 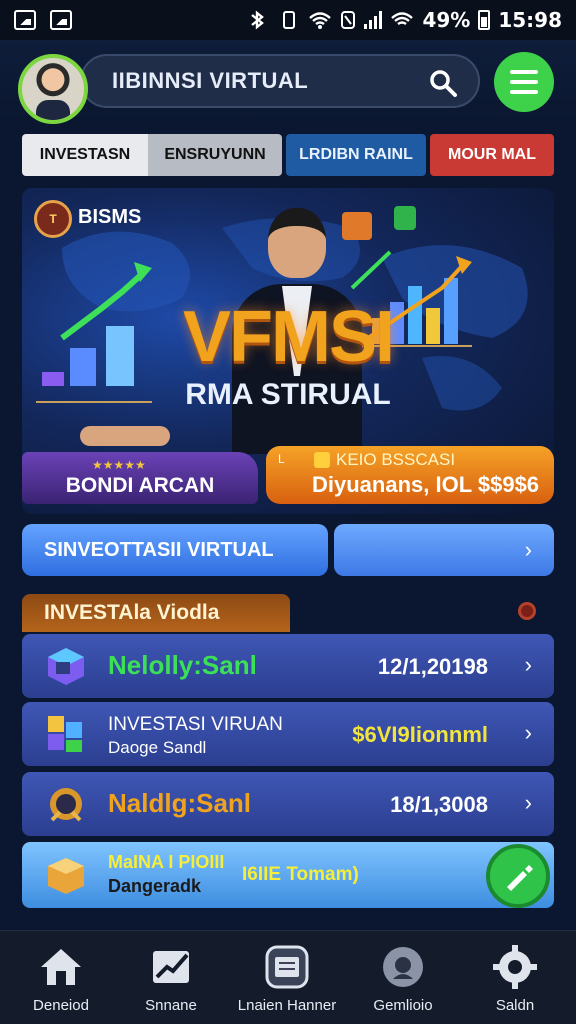 What do you see at coordinates (300, 874) in the screenshot?
I see `promo-value: I6IIE Tomam)` at bounding box center [300, 874].